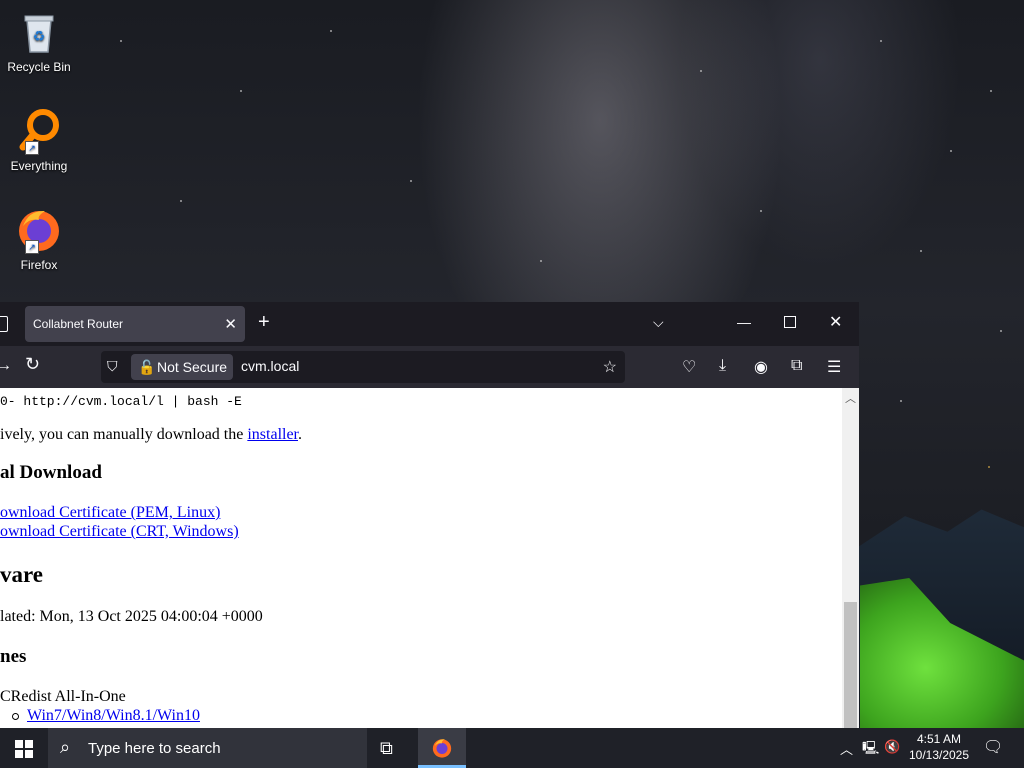 Image resolution: width=1024 pixels, height=768 pixels. I want to click on alternative-text-prefix: ively, you can manually download the, so click(124, 434).